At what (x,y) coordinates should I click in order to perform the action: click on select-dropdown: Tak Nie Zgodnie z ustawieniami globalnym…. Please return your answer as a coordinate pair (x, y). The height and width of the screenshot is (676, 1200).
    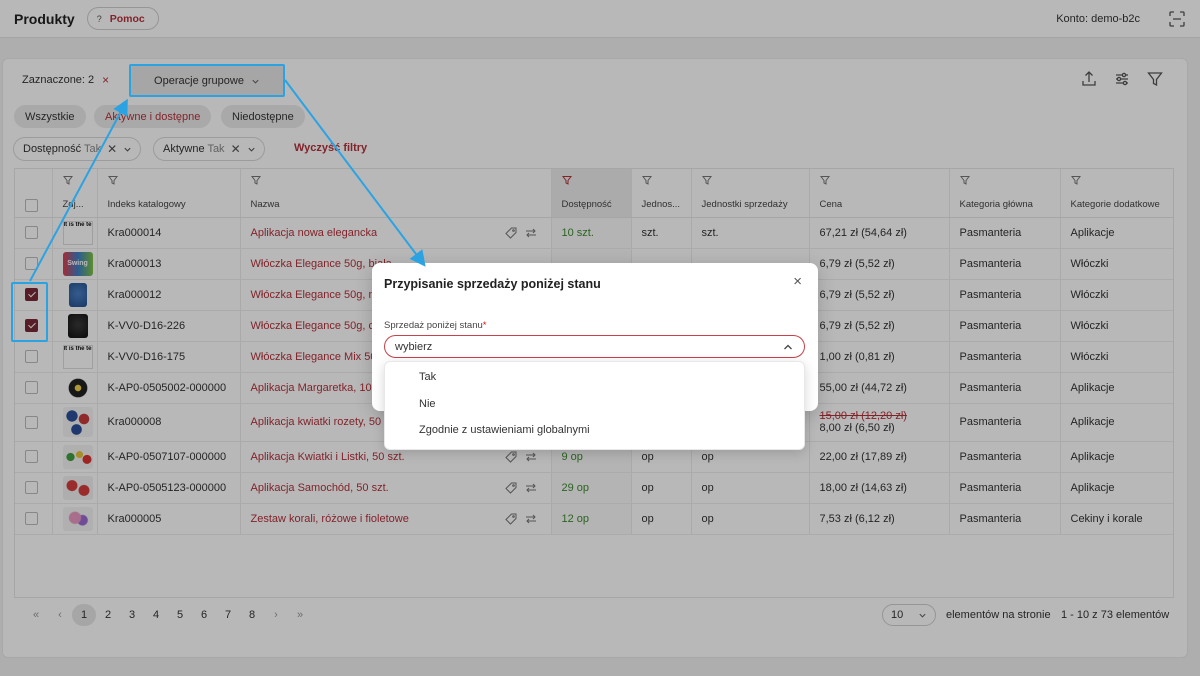
    Looking at the image, I should click on (594, 405).